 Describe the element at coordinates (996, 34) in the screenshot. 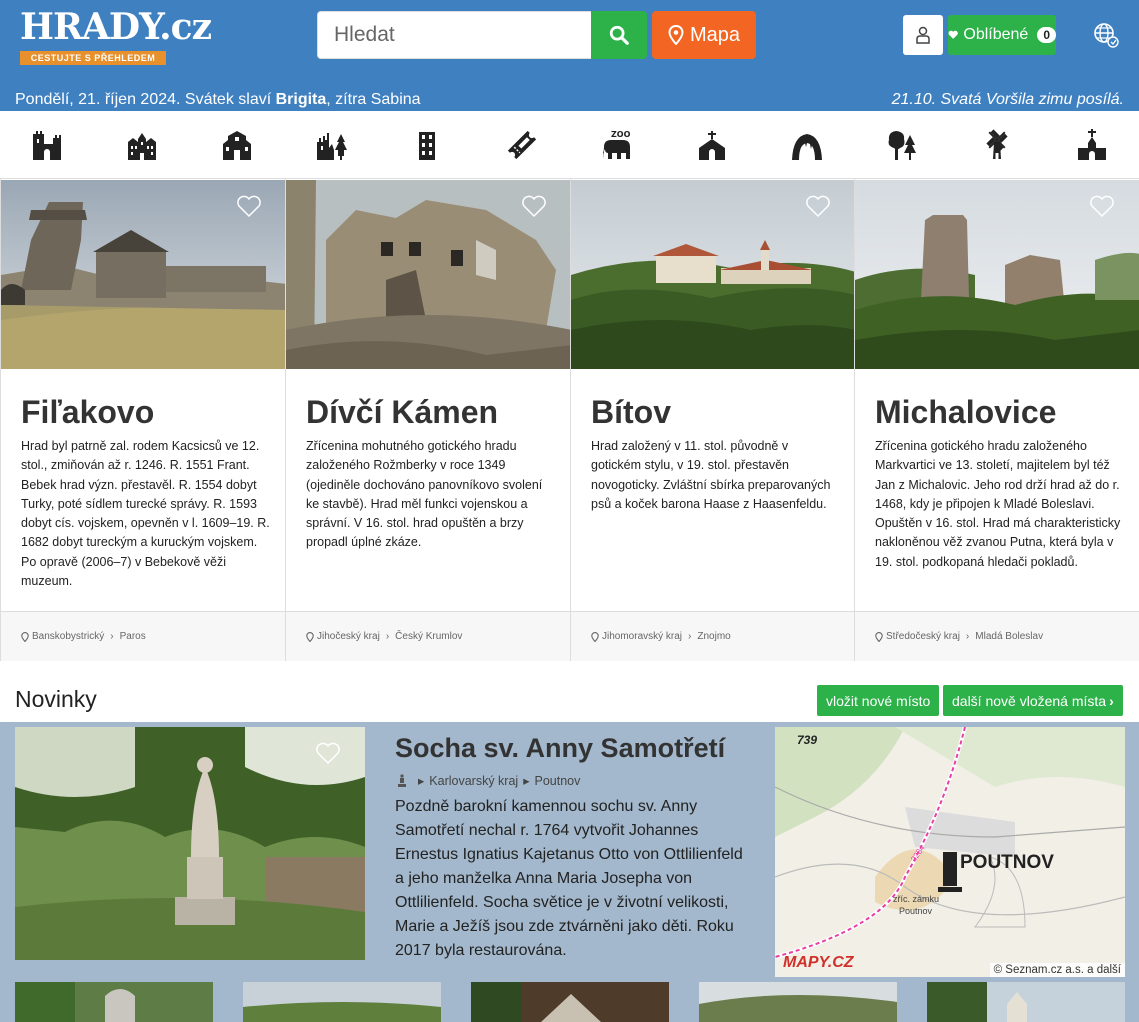

I see `favorites-label: Oblíbené` at that location.